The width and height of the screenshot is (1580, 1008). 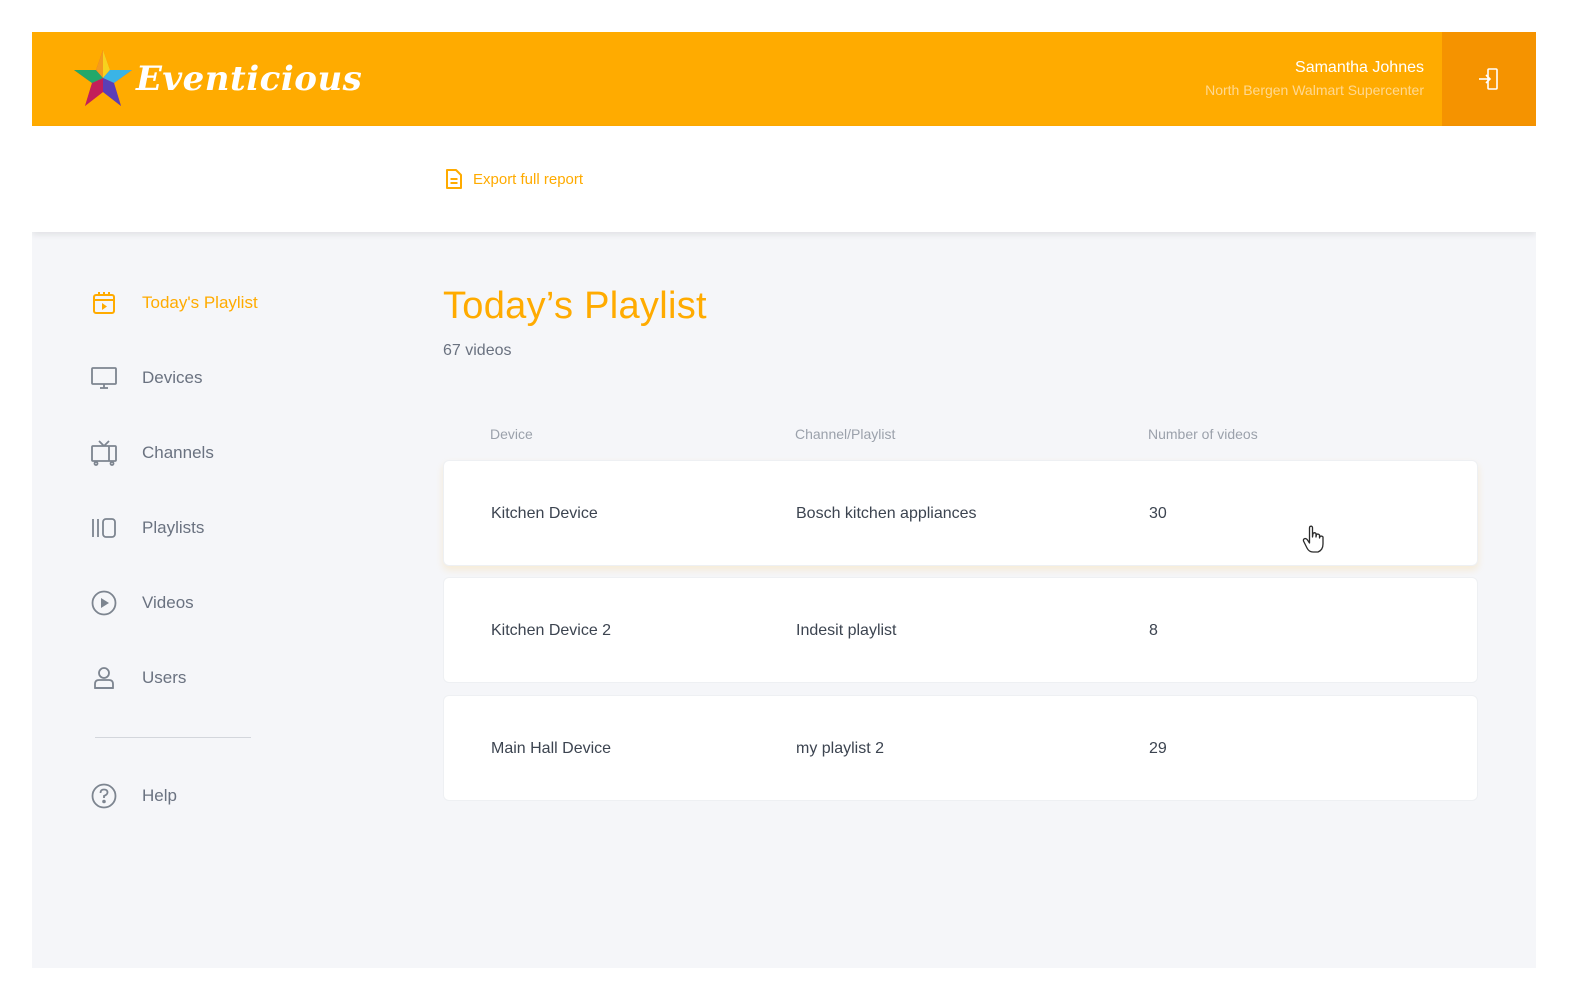 What do you see at coordinates (138, 678) in the screenshot?
I see `sidebar-item-users: Users` at bounding box center [138, 678].